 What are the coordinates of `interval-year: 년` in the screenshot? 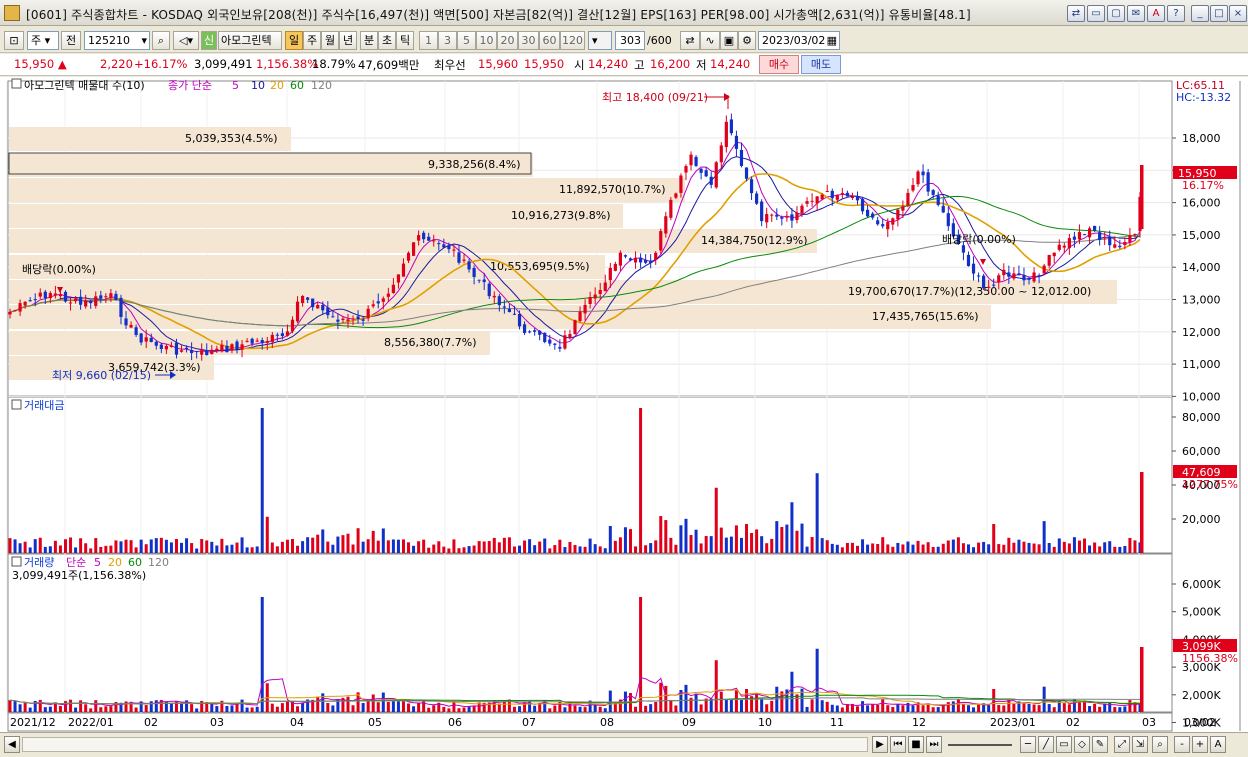 It's located at (348, 40).